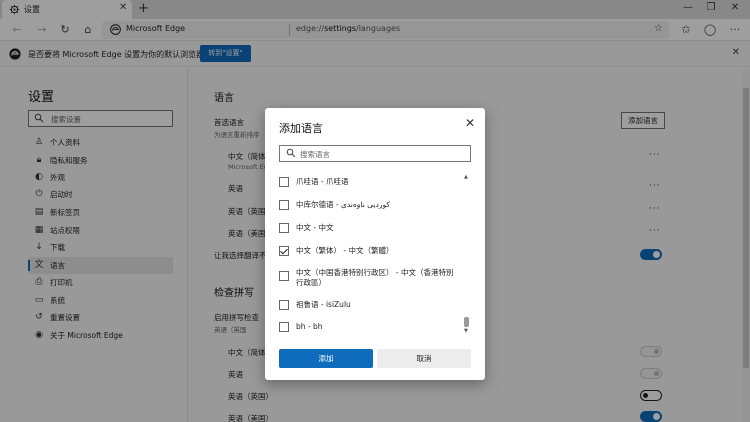  I want to click on scrollbar-thumb, so click(466, 322).